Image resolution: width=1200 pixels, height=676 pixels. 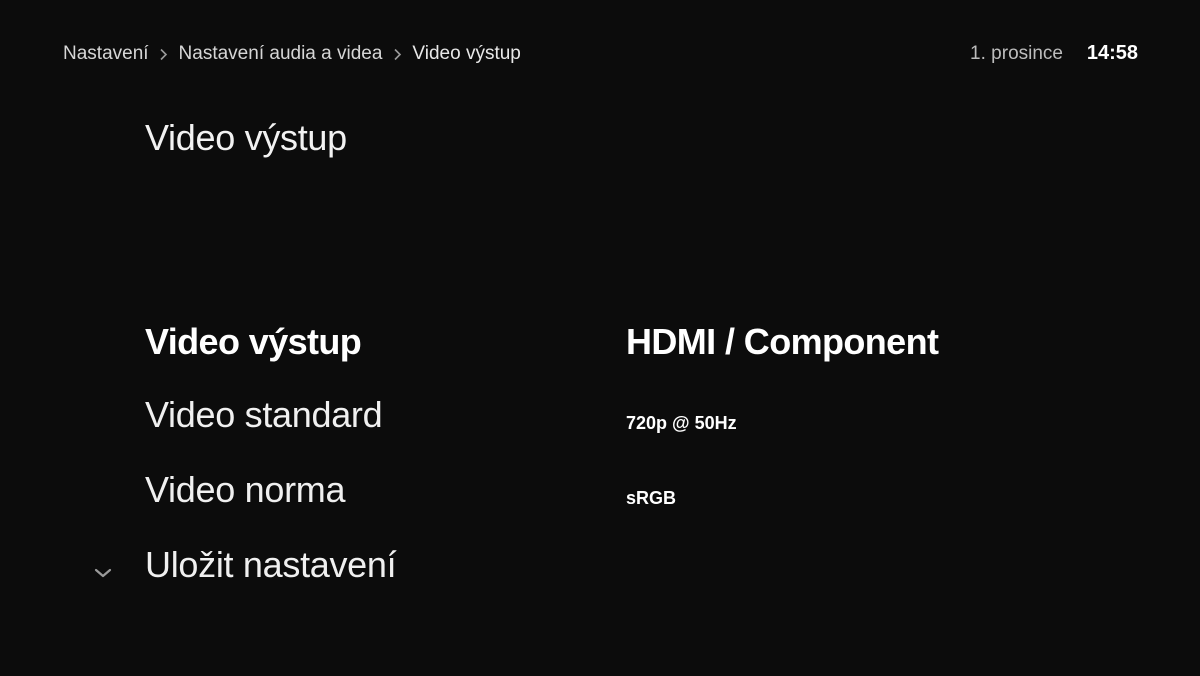 I want to click on clock: 14:58, so click(x=1112, y=53).